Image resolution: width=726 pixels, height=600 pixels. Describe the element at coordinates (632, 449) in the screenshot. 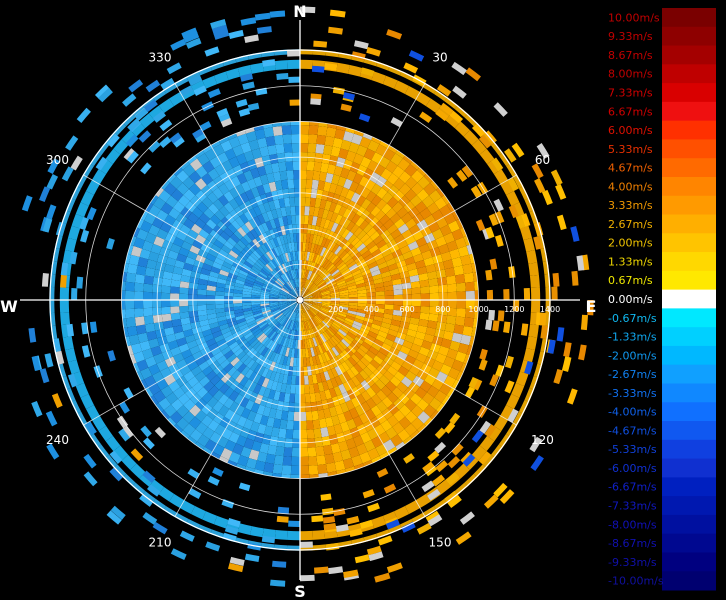

I see `colorbar-label: -5.33m/s` at that location.